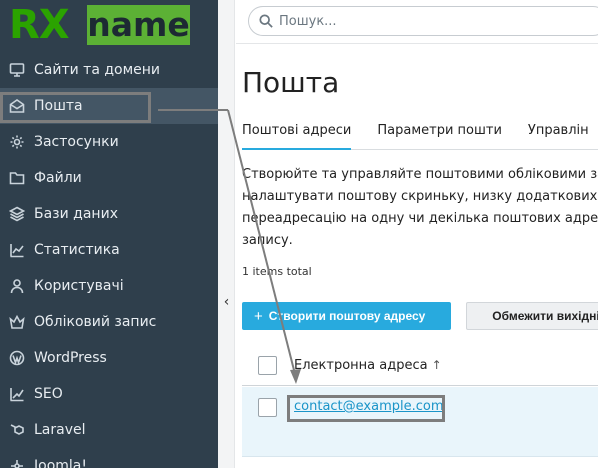 The height and width of the screenshot is (468, 598). I want to click on user-icon, so click(17, 286).